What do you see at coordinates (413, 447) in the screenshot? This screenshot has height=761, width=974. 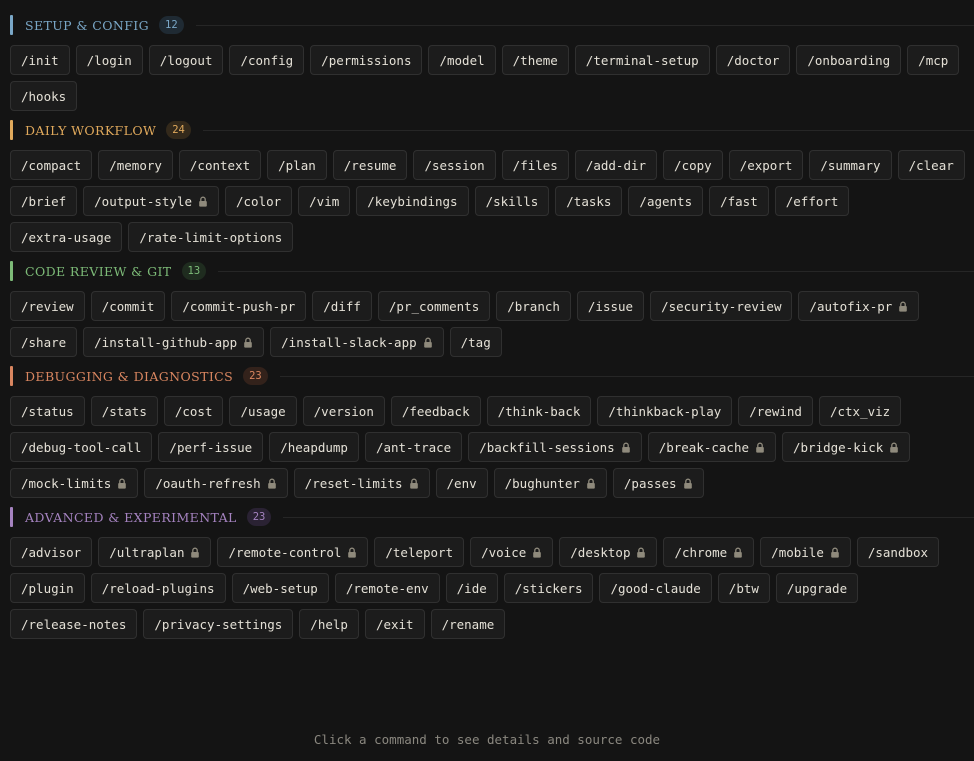 I see `command-chip-ant-trace: /ant-trace` at bounding box center [413, 447].